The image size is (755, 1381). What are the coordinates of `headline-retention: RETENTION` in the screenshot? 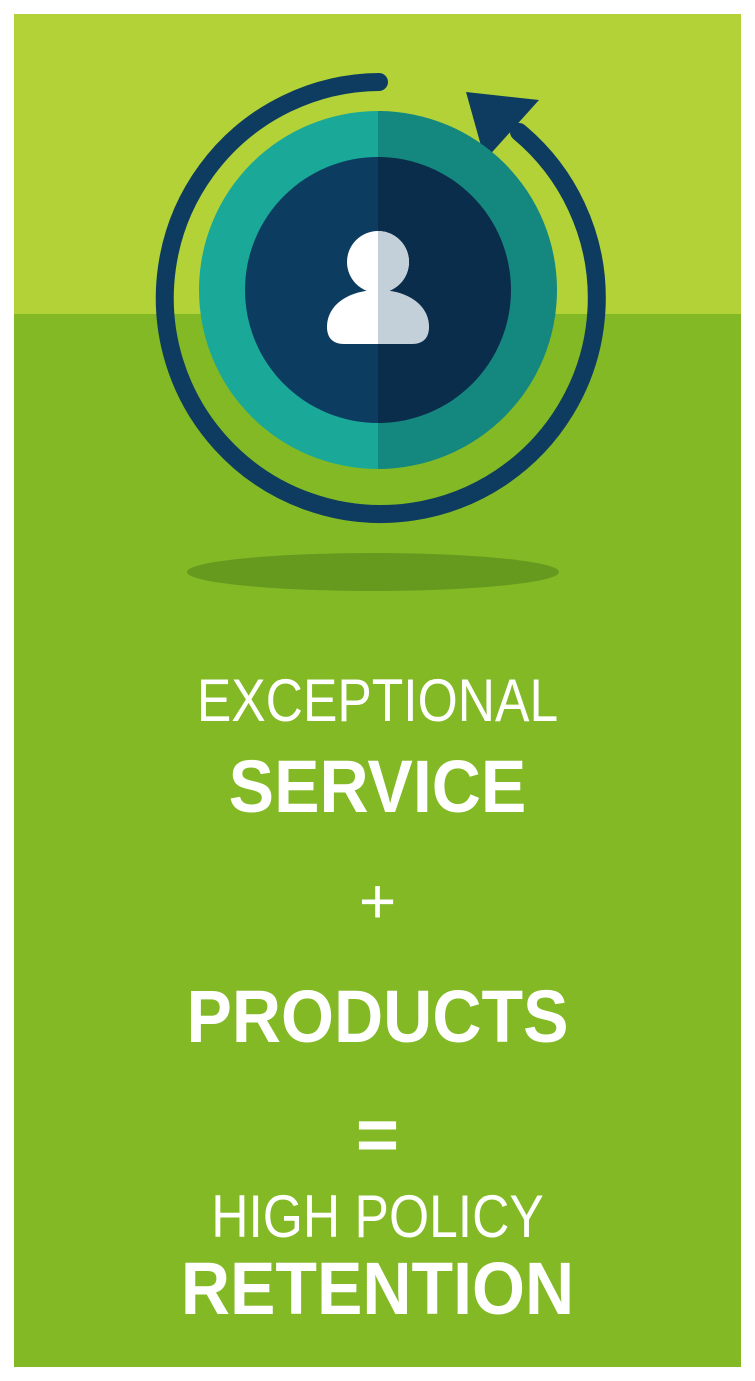 It's located at (377, 1288).